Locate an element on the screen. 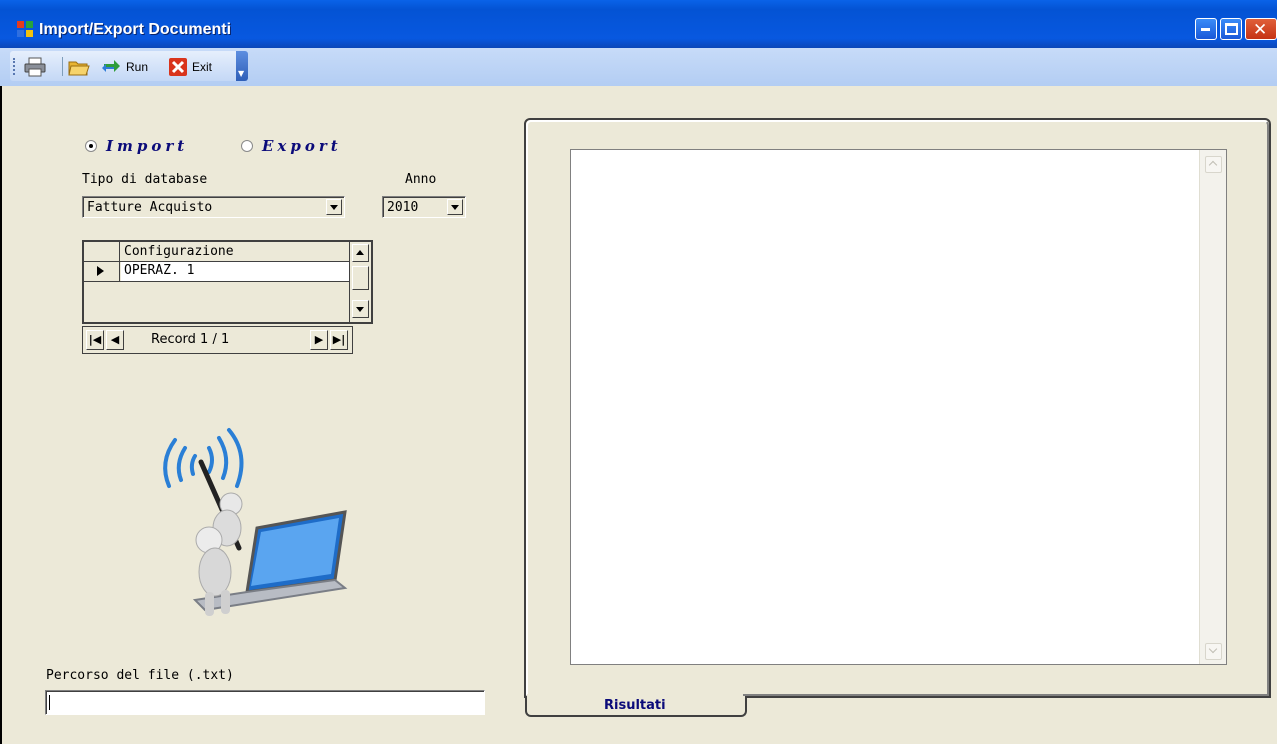 This screenshot has width=1277, height=744. table-cell: OPERAZ. 1 is located at coordinates (235, 271).